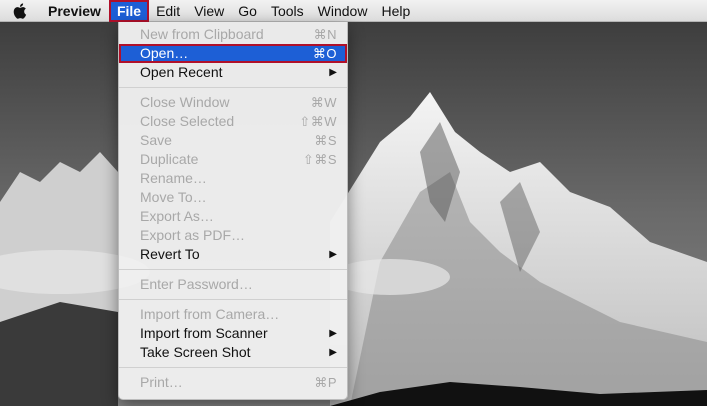 Image resolution: width=707 pixels, height=406 pixels. Describe the element at coordinates (156, 140) in the screenshot. I see `menu-item-label: Save` at that location.